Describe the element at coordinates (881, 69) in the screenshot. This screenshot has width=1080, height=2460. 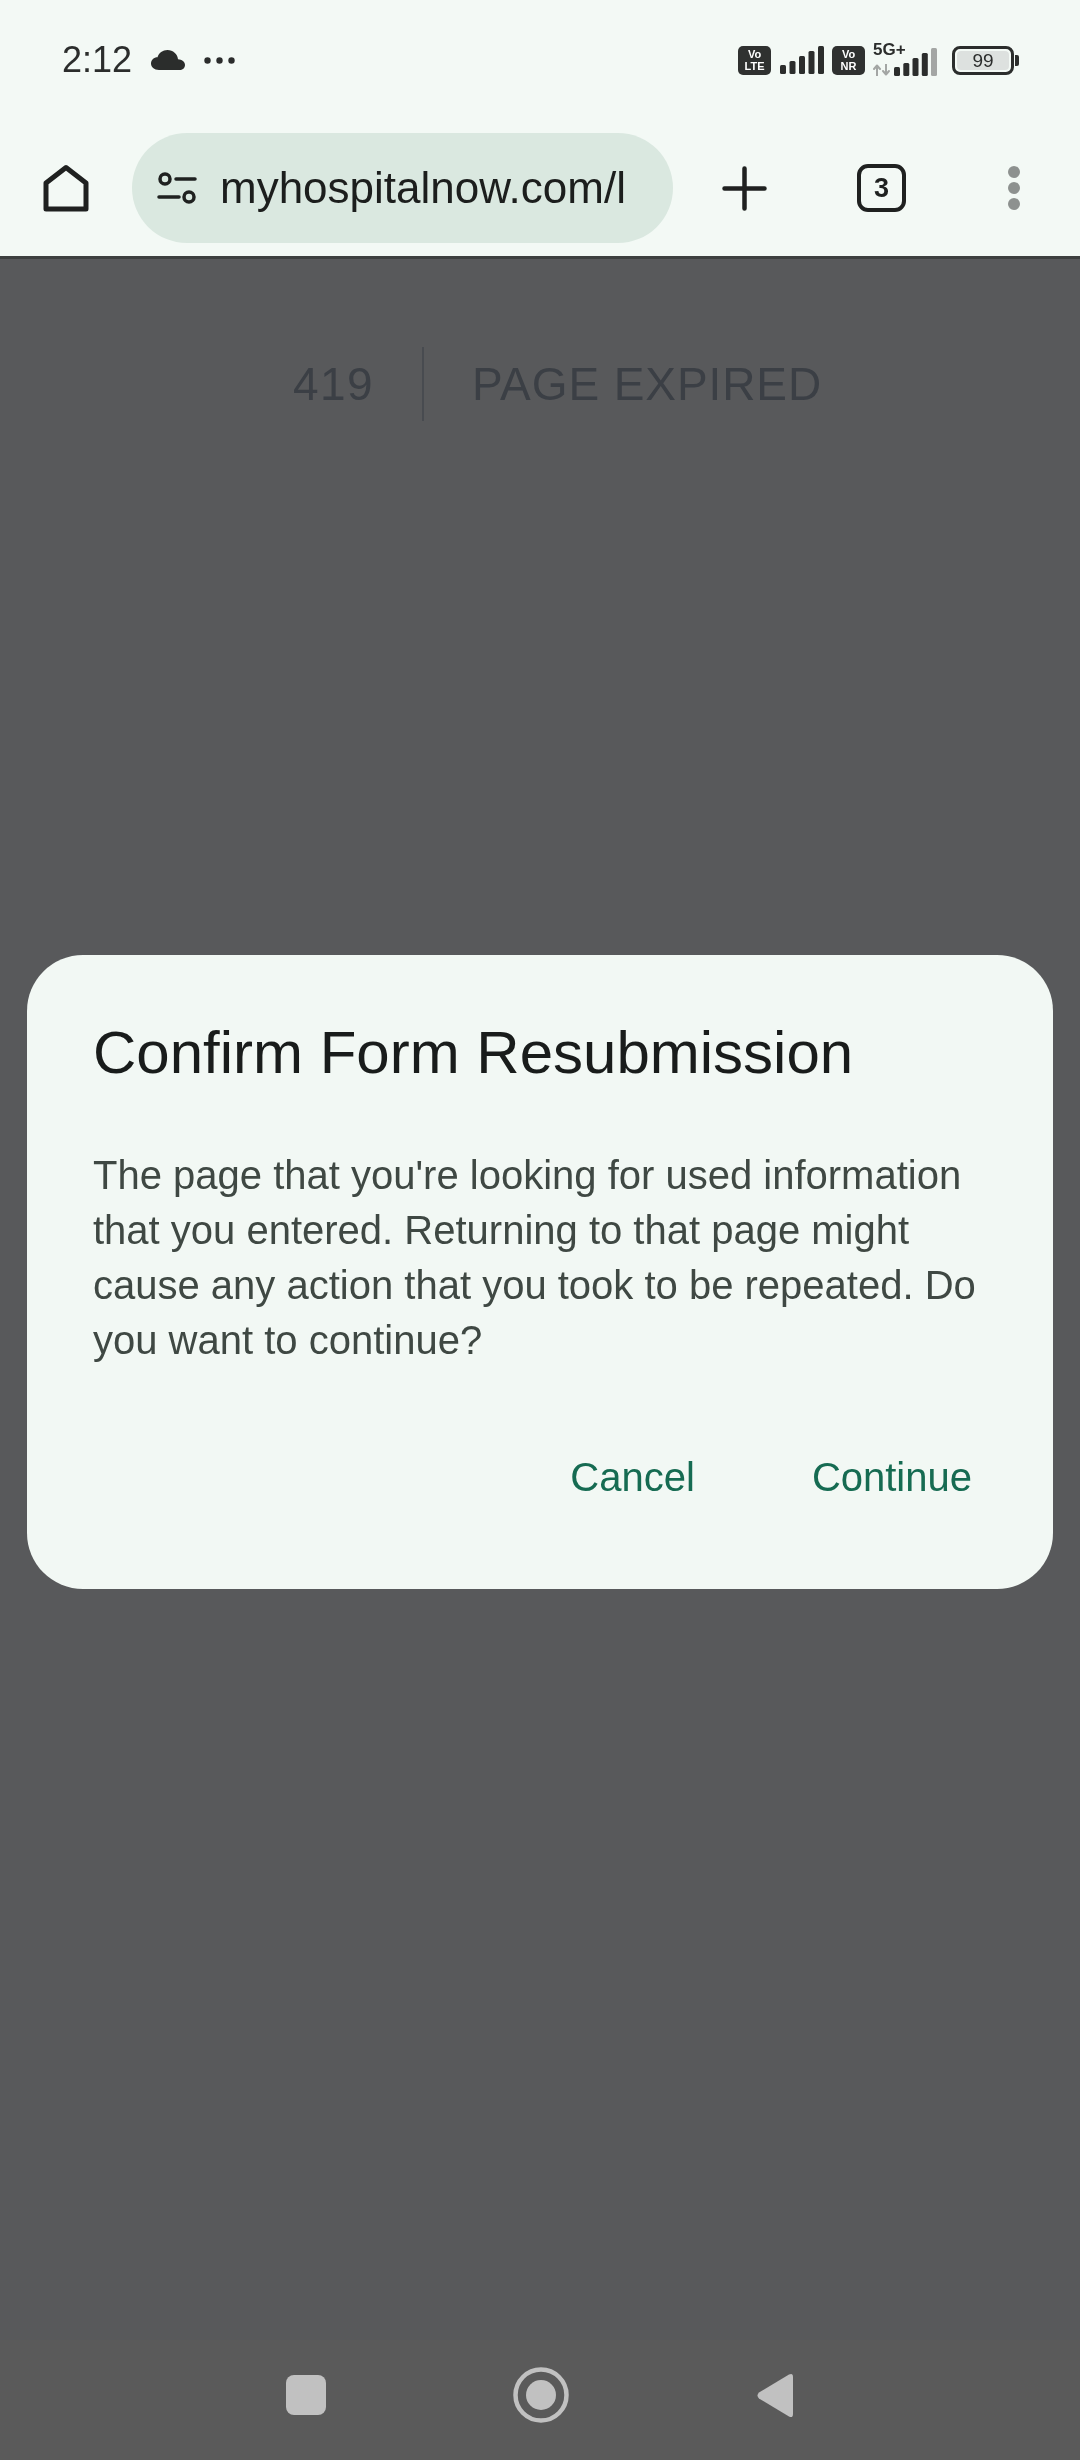
I see `data-arrows-icon` at that location.